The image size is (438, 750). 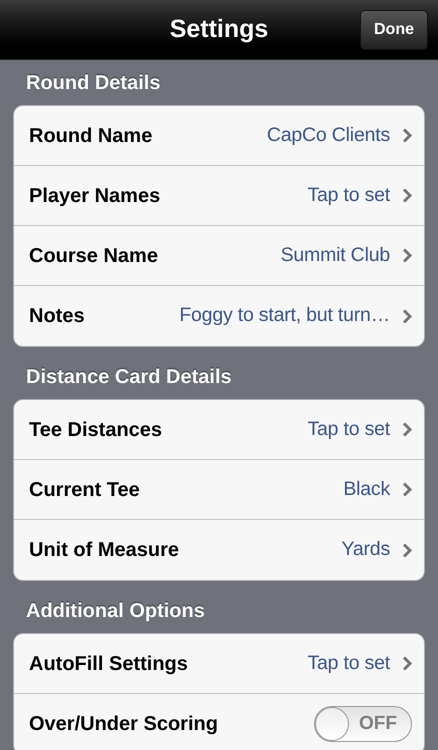 What do you see at coordinates (115, 611) in the screenshot?
I see `section-header: Additional Options` at bounding box center [115, 611].